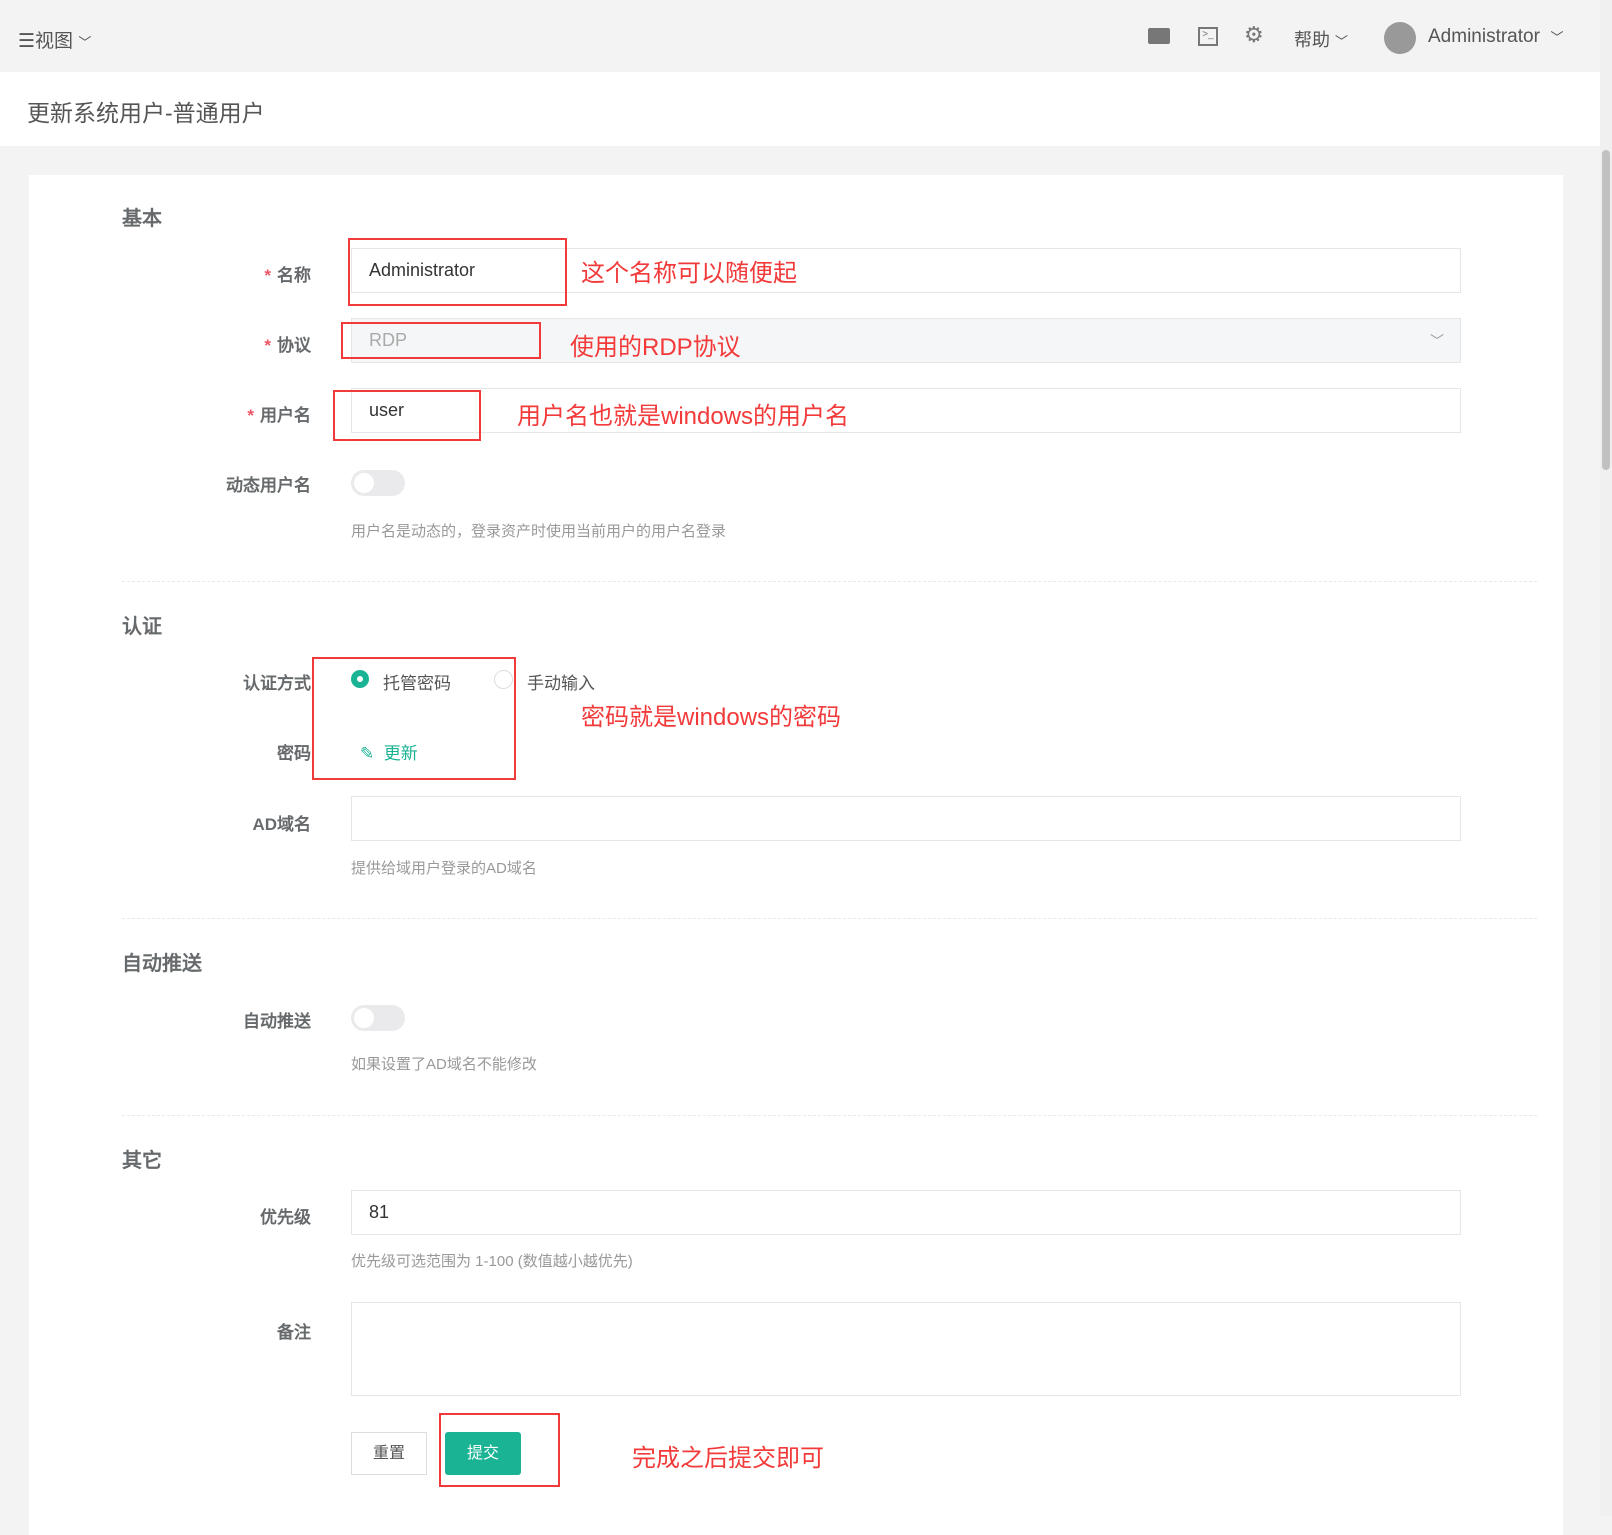 This screenshot has height=1535, width=1612. I want to click on section-other: 其它, so click(142, 1161).